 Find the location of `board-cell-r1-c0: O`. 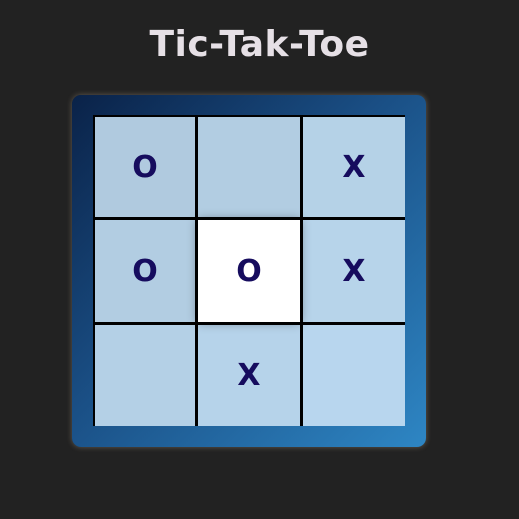

board-cell-r1-c0: O is located at coordinates (145, 271).